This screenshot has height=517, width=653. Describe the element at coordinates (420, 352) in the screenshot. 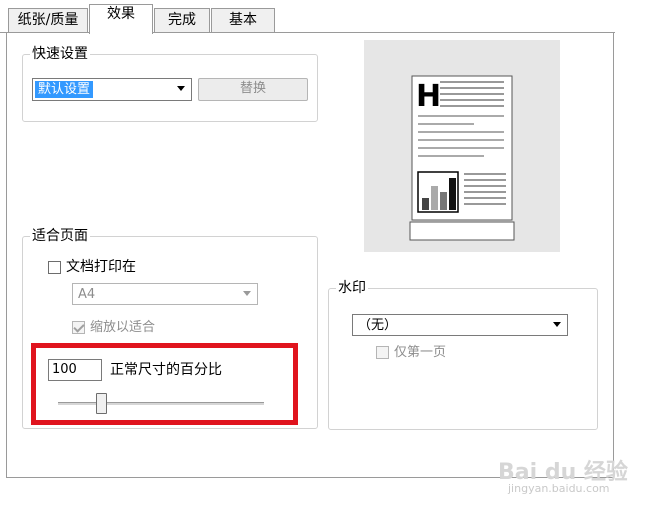

I see `first-page-only-label: 仅第一页` at that location.